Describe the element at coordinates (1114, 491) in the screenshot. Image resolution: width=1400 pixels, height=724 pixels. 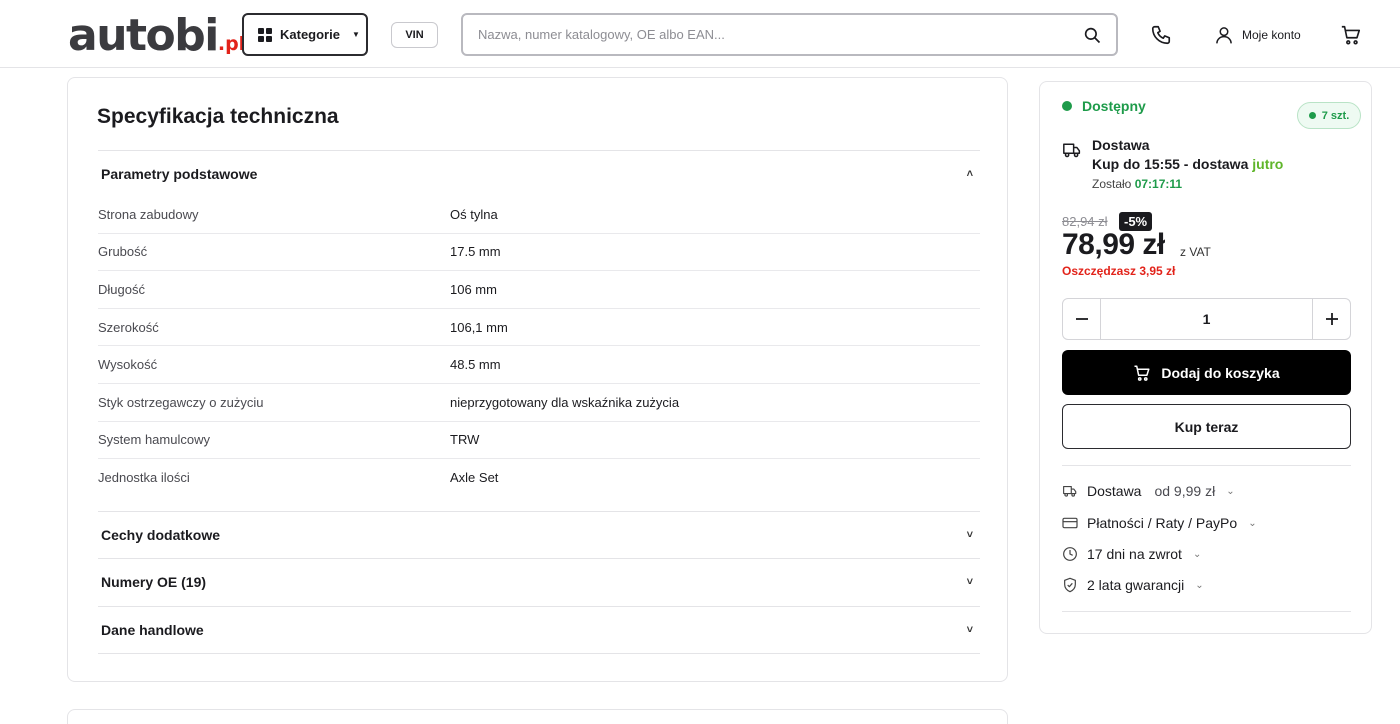
I see `info-label: Dostawa` at that location.